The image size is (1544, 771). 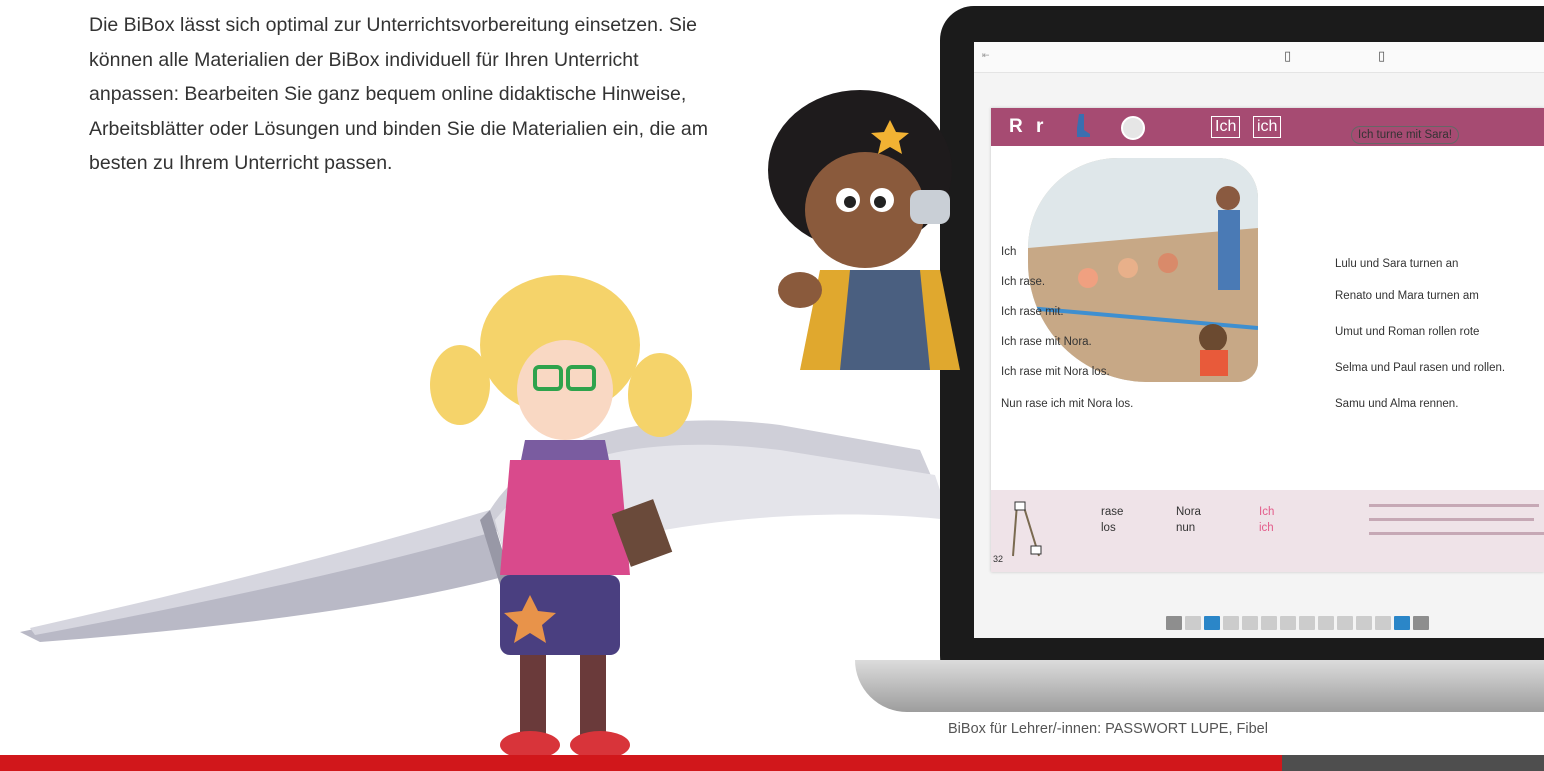 I want to click on ich-box: Ich, so click(x=1226, y=127).